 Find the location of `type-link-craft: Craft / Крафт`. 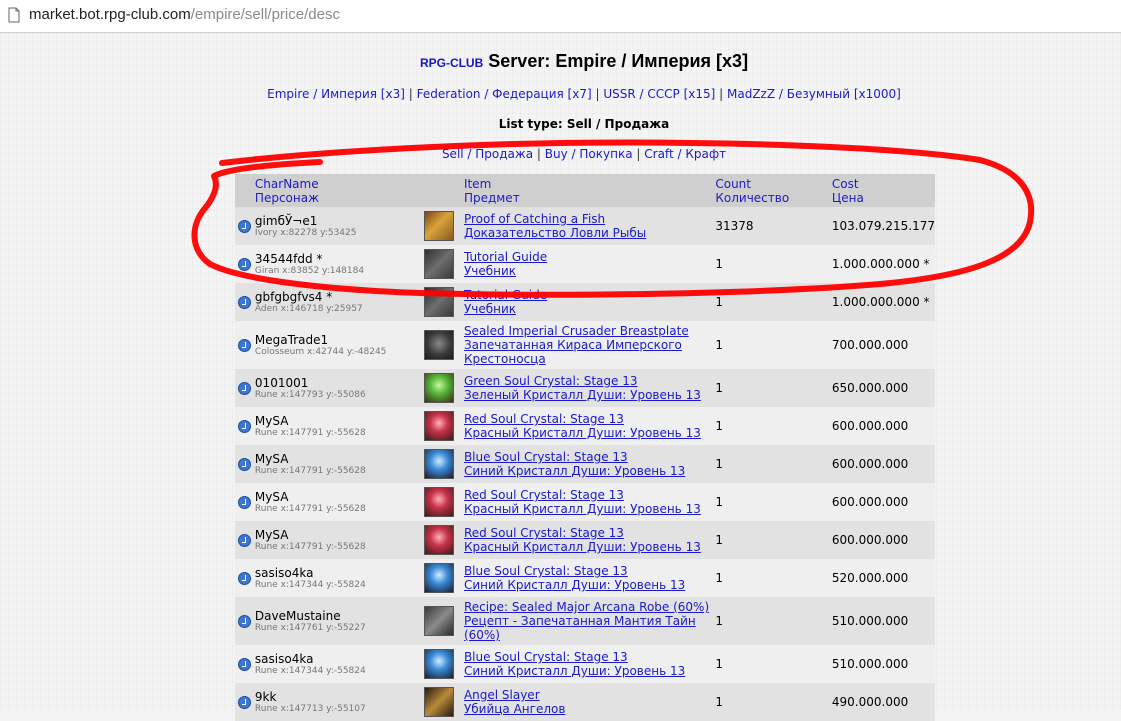

type-link-craft: Craft / Крафт is located at coordinates (685, 154).